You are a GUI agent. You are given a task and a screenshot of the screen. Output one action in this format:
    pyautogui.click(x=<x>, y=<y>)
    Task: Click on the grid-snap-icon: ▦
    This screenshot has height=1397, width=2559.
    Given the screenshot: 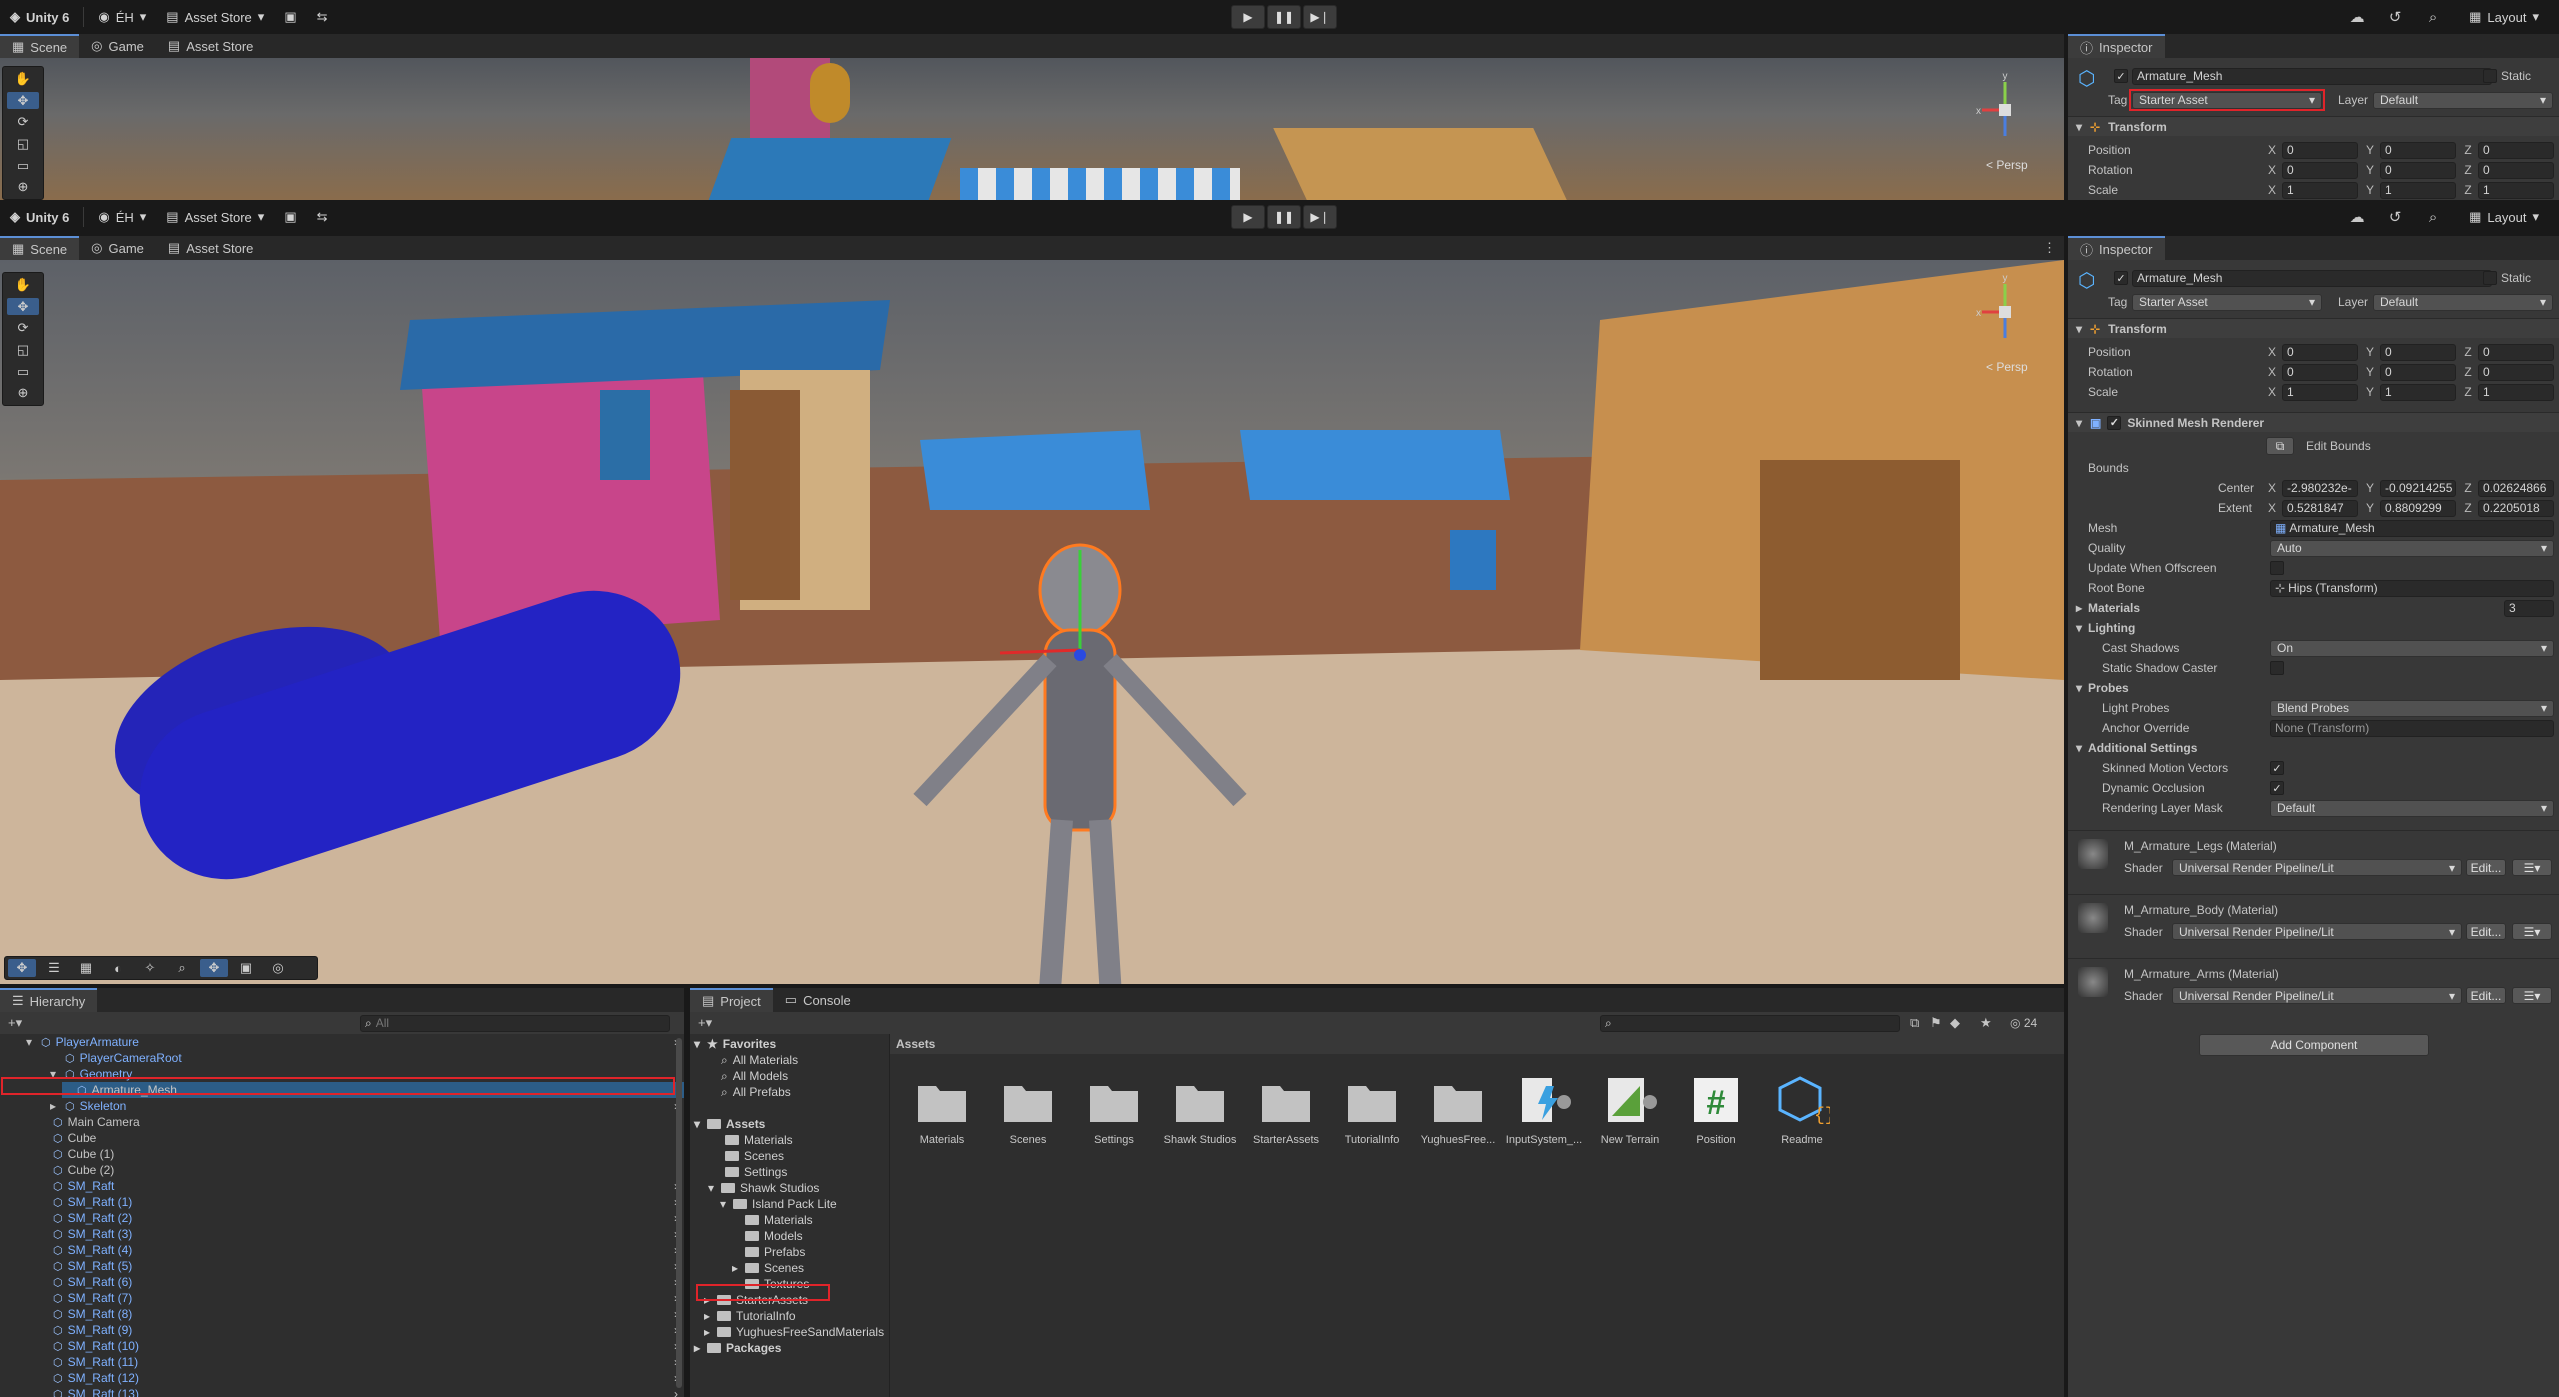 What is the action you would take?
    pyautogui.click(x=86, y=968)
    